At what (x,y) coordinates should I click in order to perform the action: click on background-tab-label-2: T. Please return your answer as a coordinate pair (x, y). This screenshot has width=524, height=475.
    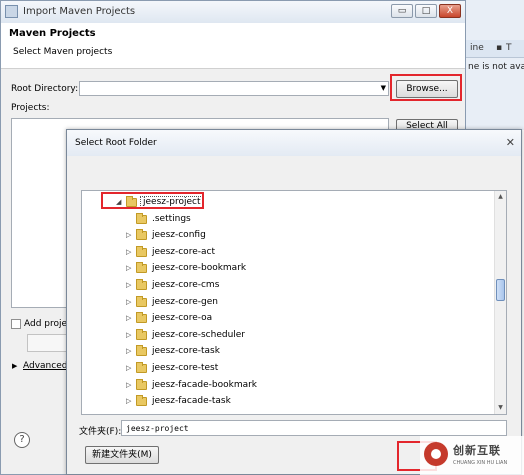
    Looking at the image, I should click on (509, 48).